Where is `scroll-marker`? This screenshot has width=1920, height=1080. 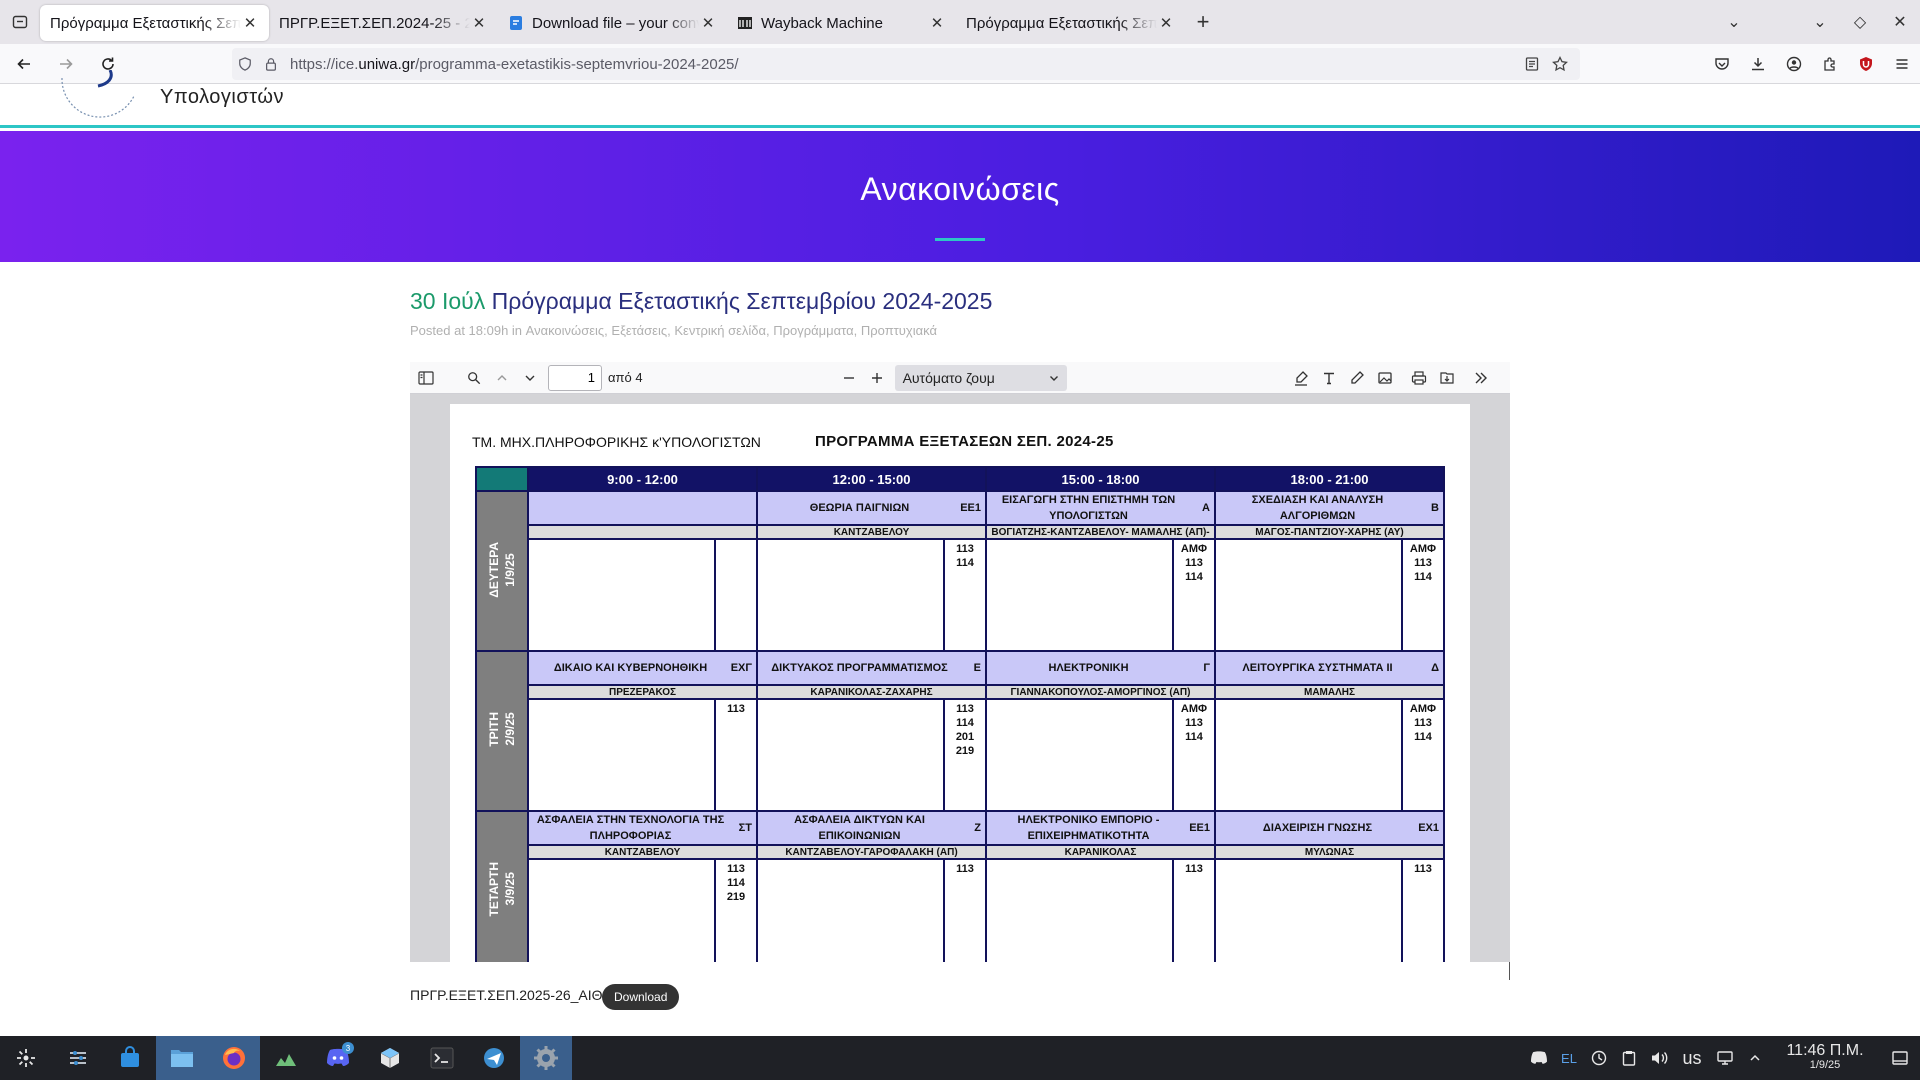
scroll-marker is located at coordinates (1509, 971).